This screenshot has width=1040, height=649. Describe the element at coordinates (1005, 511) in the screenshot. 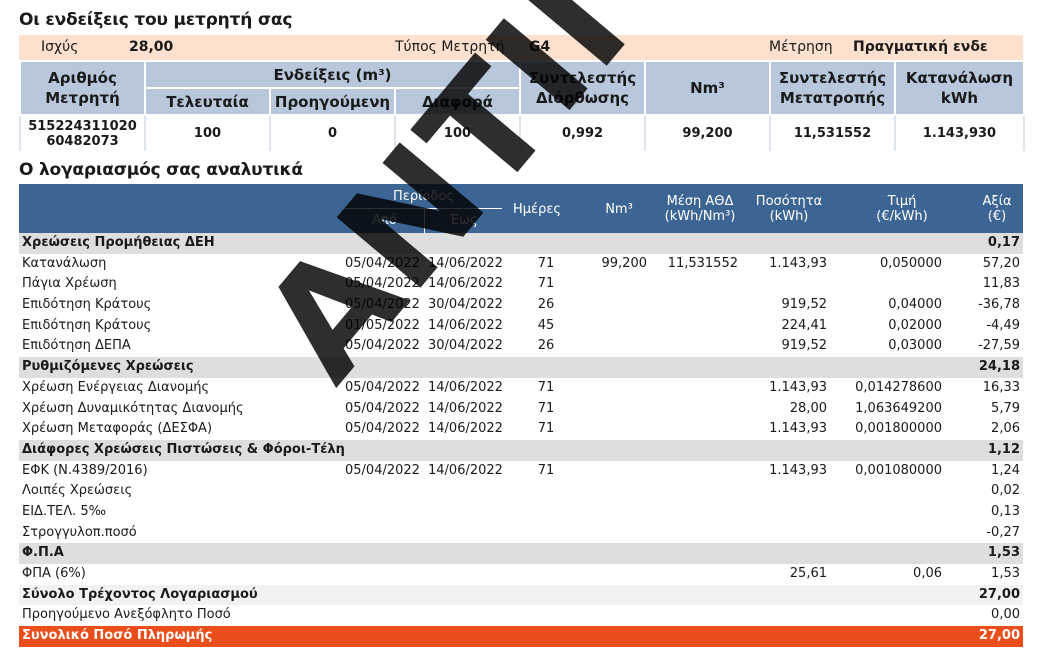

I see `row-value: 0,13` at that location.